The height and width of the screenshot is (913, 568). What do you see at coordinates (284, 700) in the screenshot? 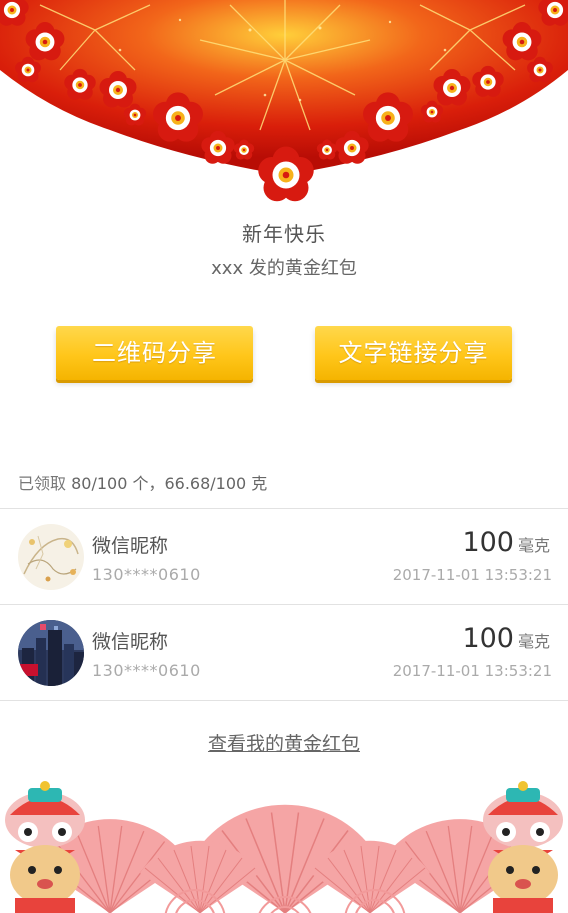
I see `divider` at bounding box center [284, 700].